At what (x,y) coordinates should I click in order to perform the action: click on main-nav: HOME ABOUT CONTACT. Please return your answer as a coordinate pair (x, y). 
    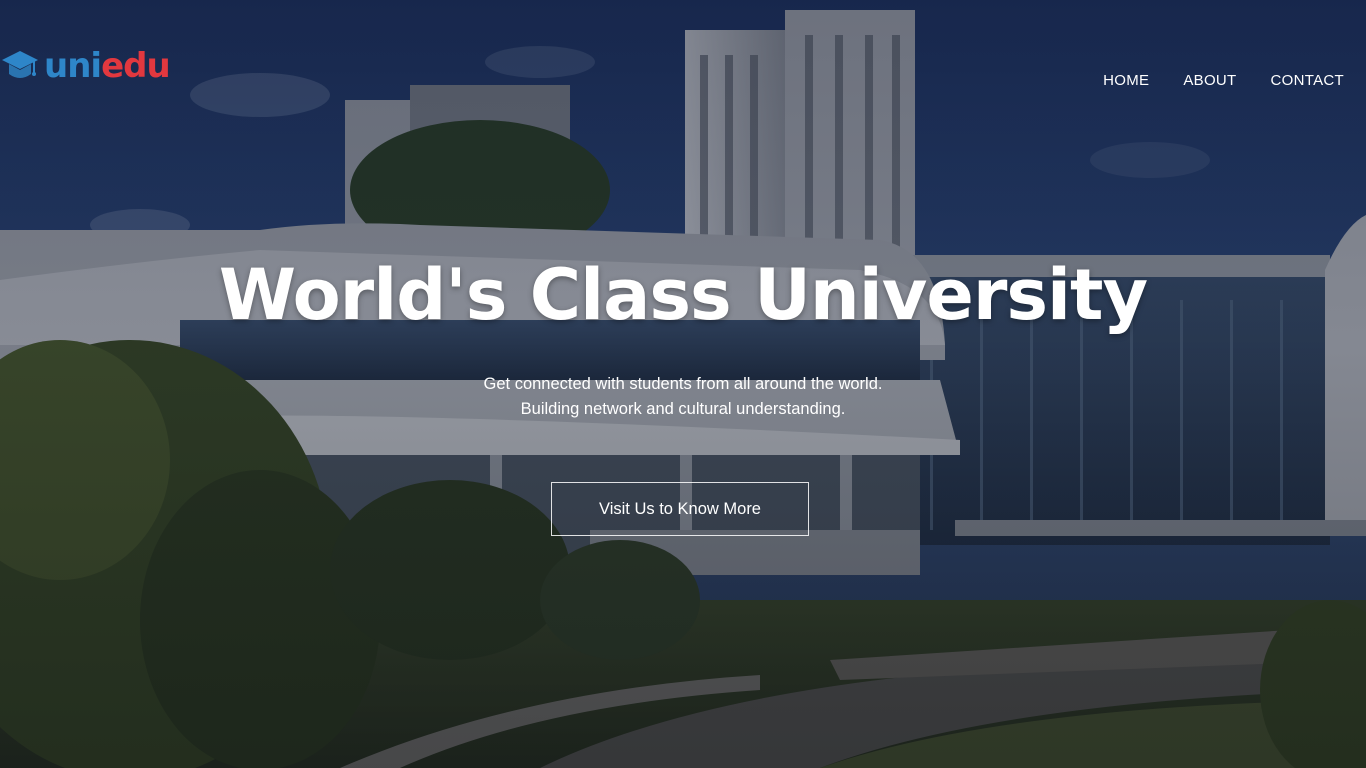
    Looking at the image, I should click on (1223, 80).